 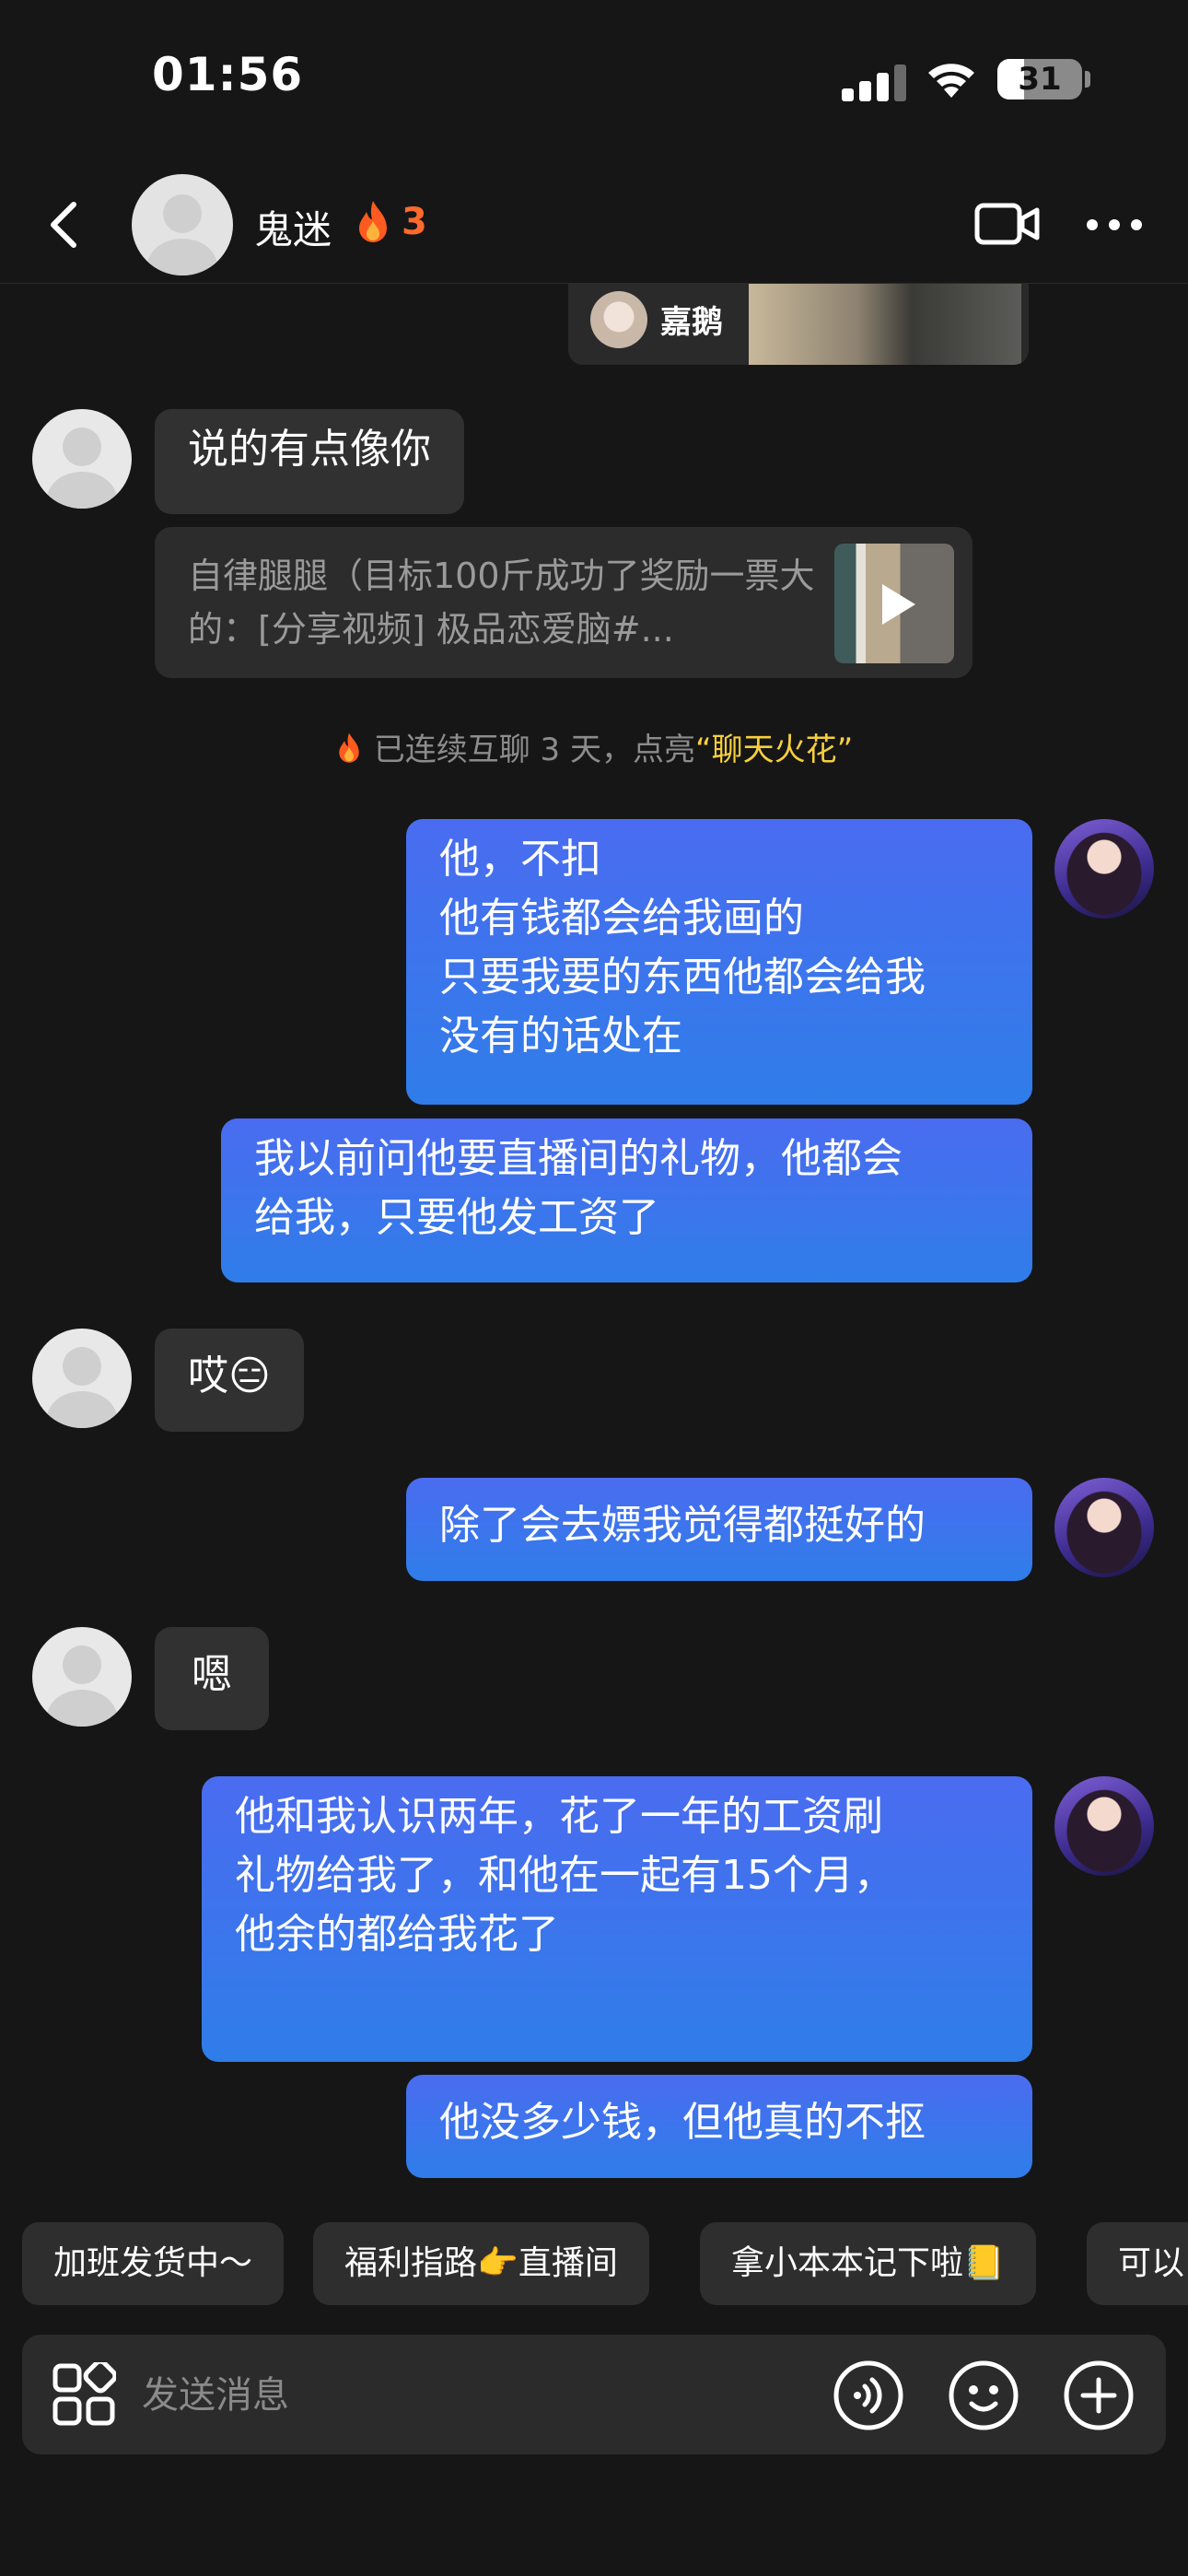 What do you see at coordinates (534, 750) in the screenshot?
I see `system-text: 已连续互聊 3 天，点亮` at bounding box center [534, 750].